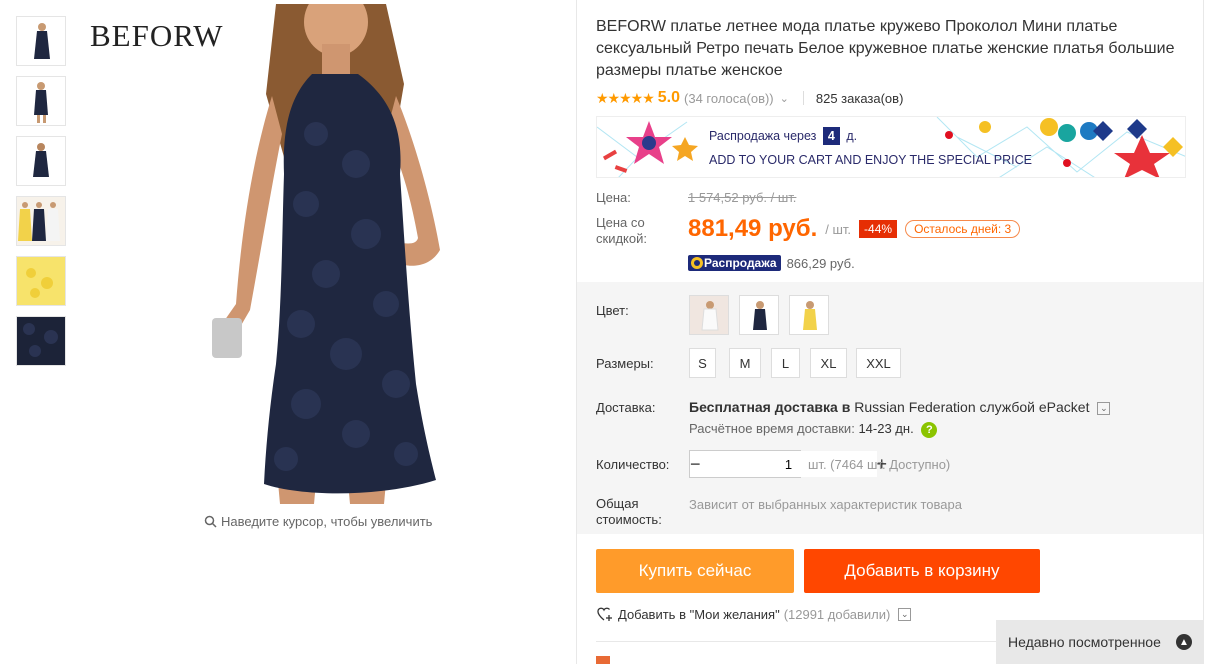 This screenshot has height=664, width=1212. What do you see at coordinates (210, 521) in the screenshot?
I see `magnifier-icon` at bounding box center [210, 521].